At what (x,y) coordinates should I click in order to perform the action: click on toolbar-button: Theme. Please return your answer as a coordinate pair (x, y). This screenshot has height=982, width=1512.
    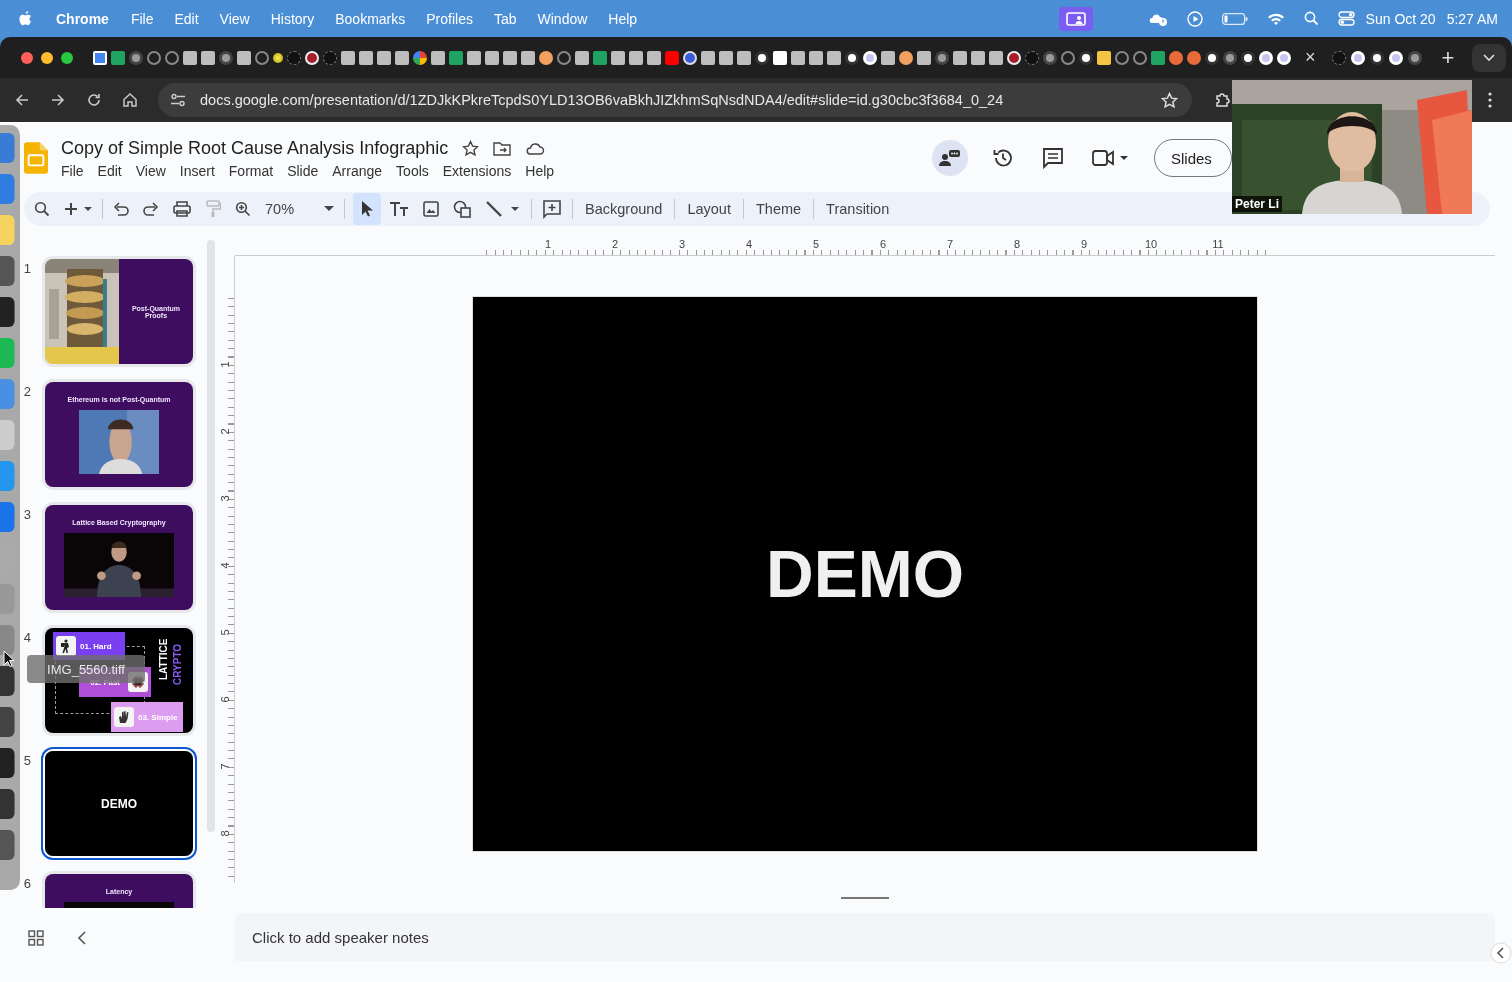
    Looking at the image, I should click on (778, 209).